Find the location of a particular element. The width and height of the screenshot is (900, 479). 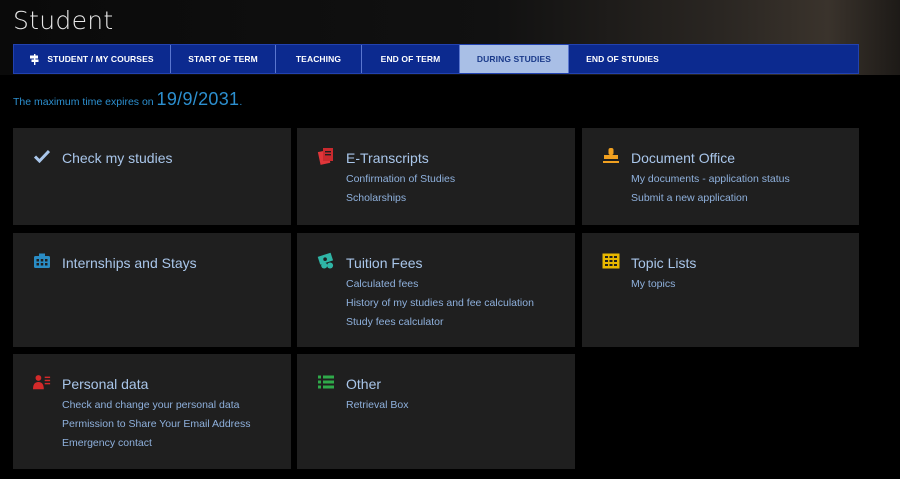

card-links: My topics is located at coordinates (653, 286).